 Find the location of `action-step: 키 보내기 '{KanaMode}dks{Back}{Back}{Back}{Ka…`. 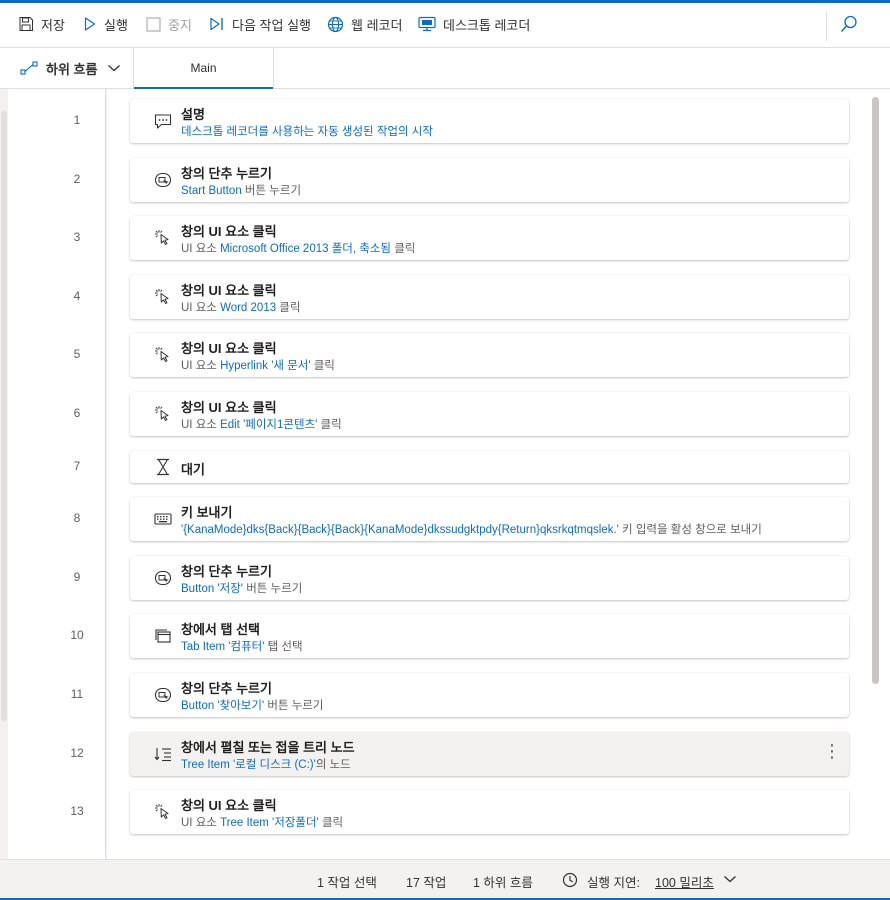

action-step: 키 보내기 '{KanaMode}dks{Back}{Back}{Back}{Ka… is located at coordinates (489, 519).